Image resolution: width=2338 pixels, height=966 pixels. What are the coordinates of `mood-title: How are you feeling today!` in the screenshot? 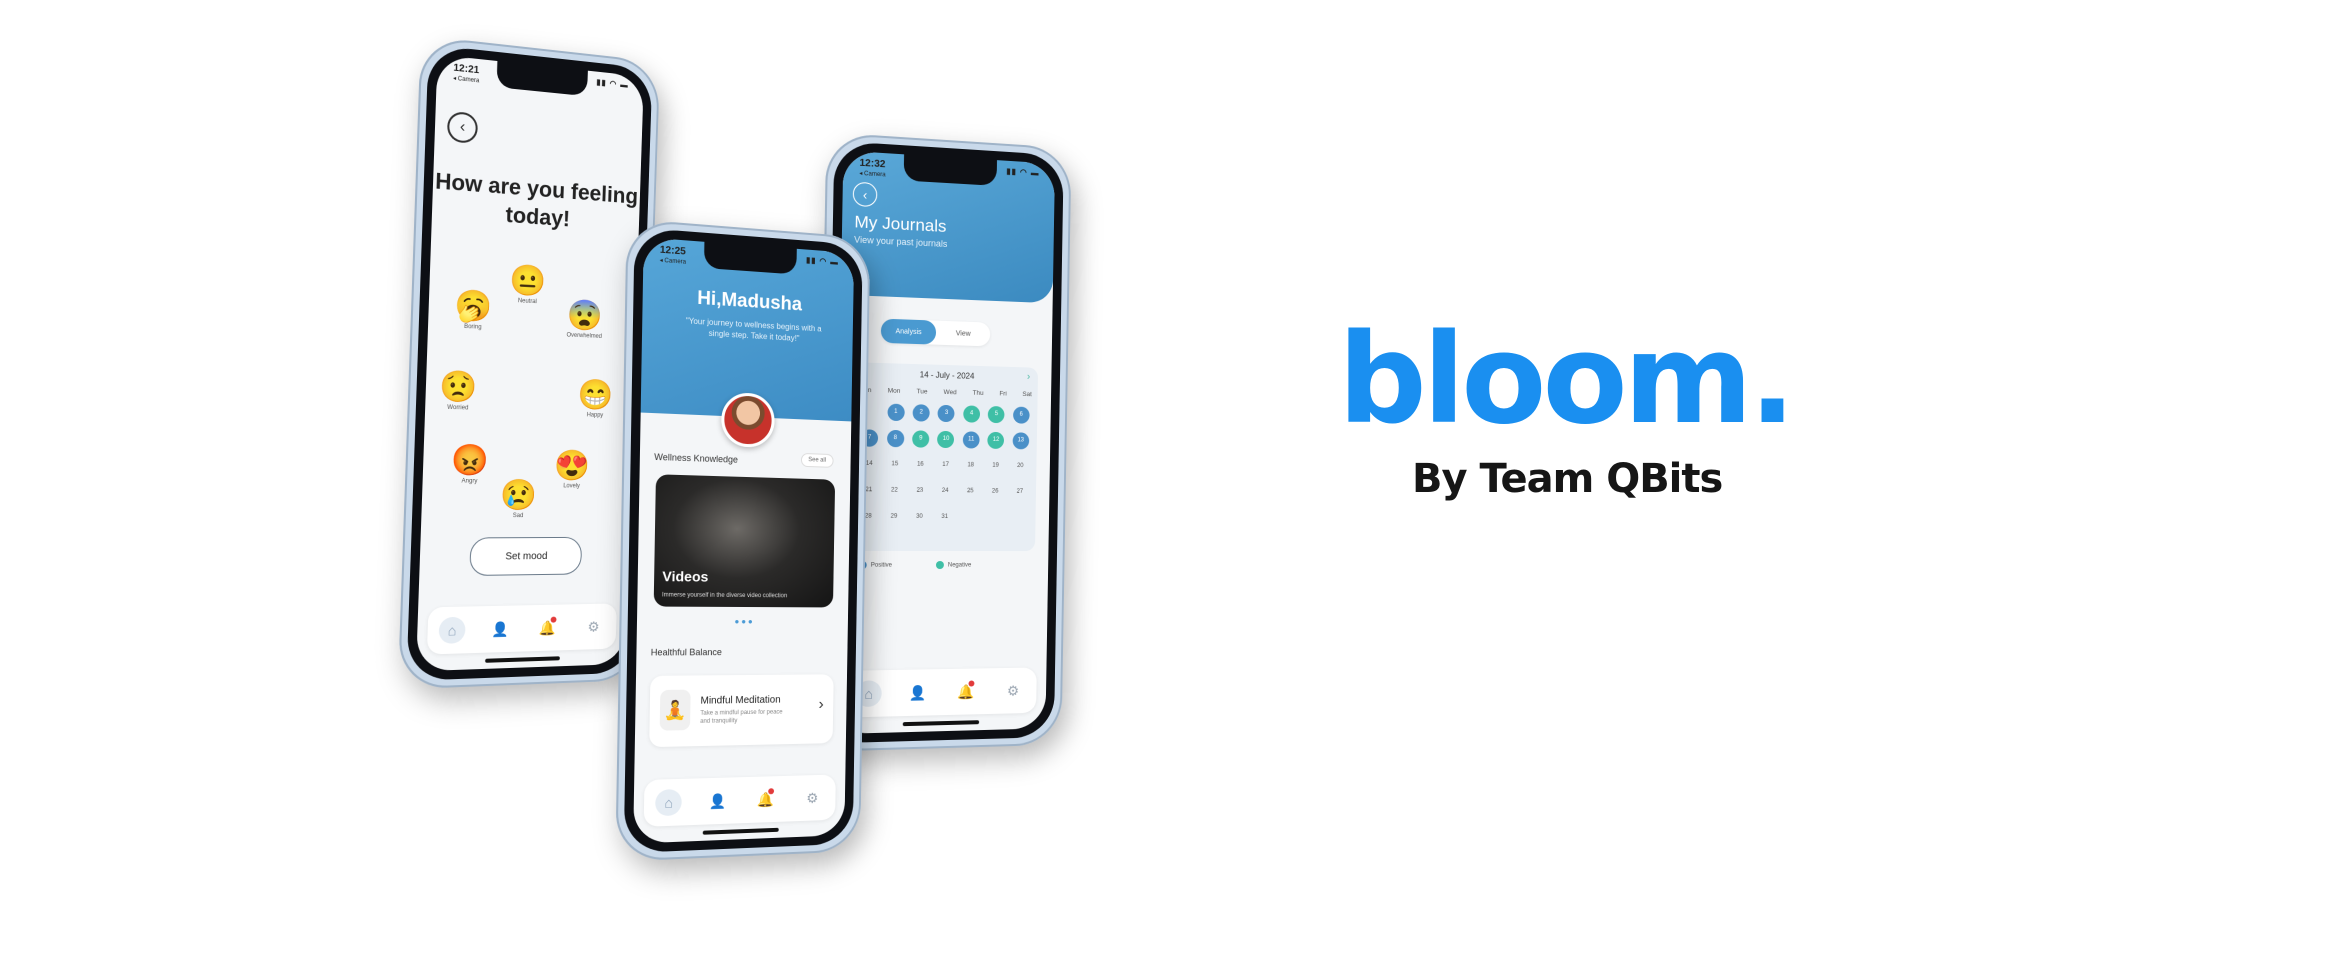 It's located at (536, 200).